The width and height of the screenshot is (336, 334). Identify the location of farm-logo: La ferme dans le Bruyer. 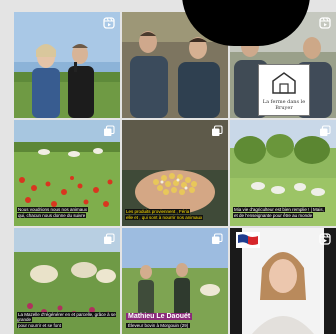
(284, 90).